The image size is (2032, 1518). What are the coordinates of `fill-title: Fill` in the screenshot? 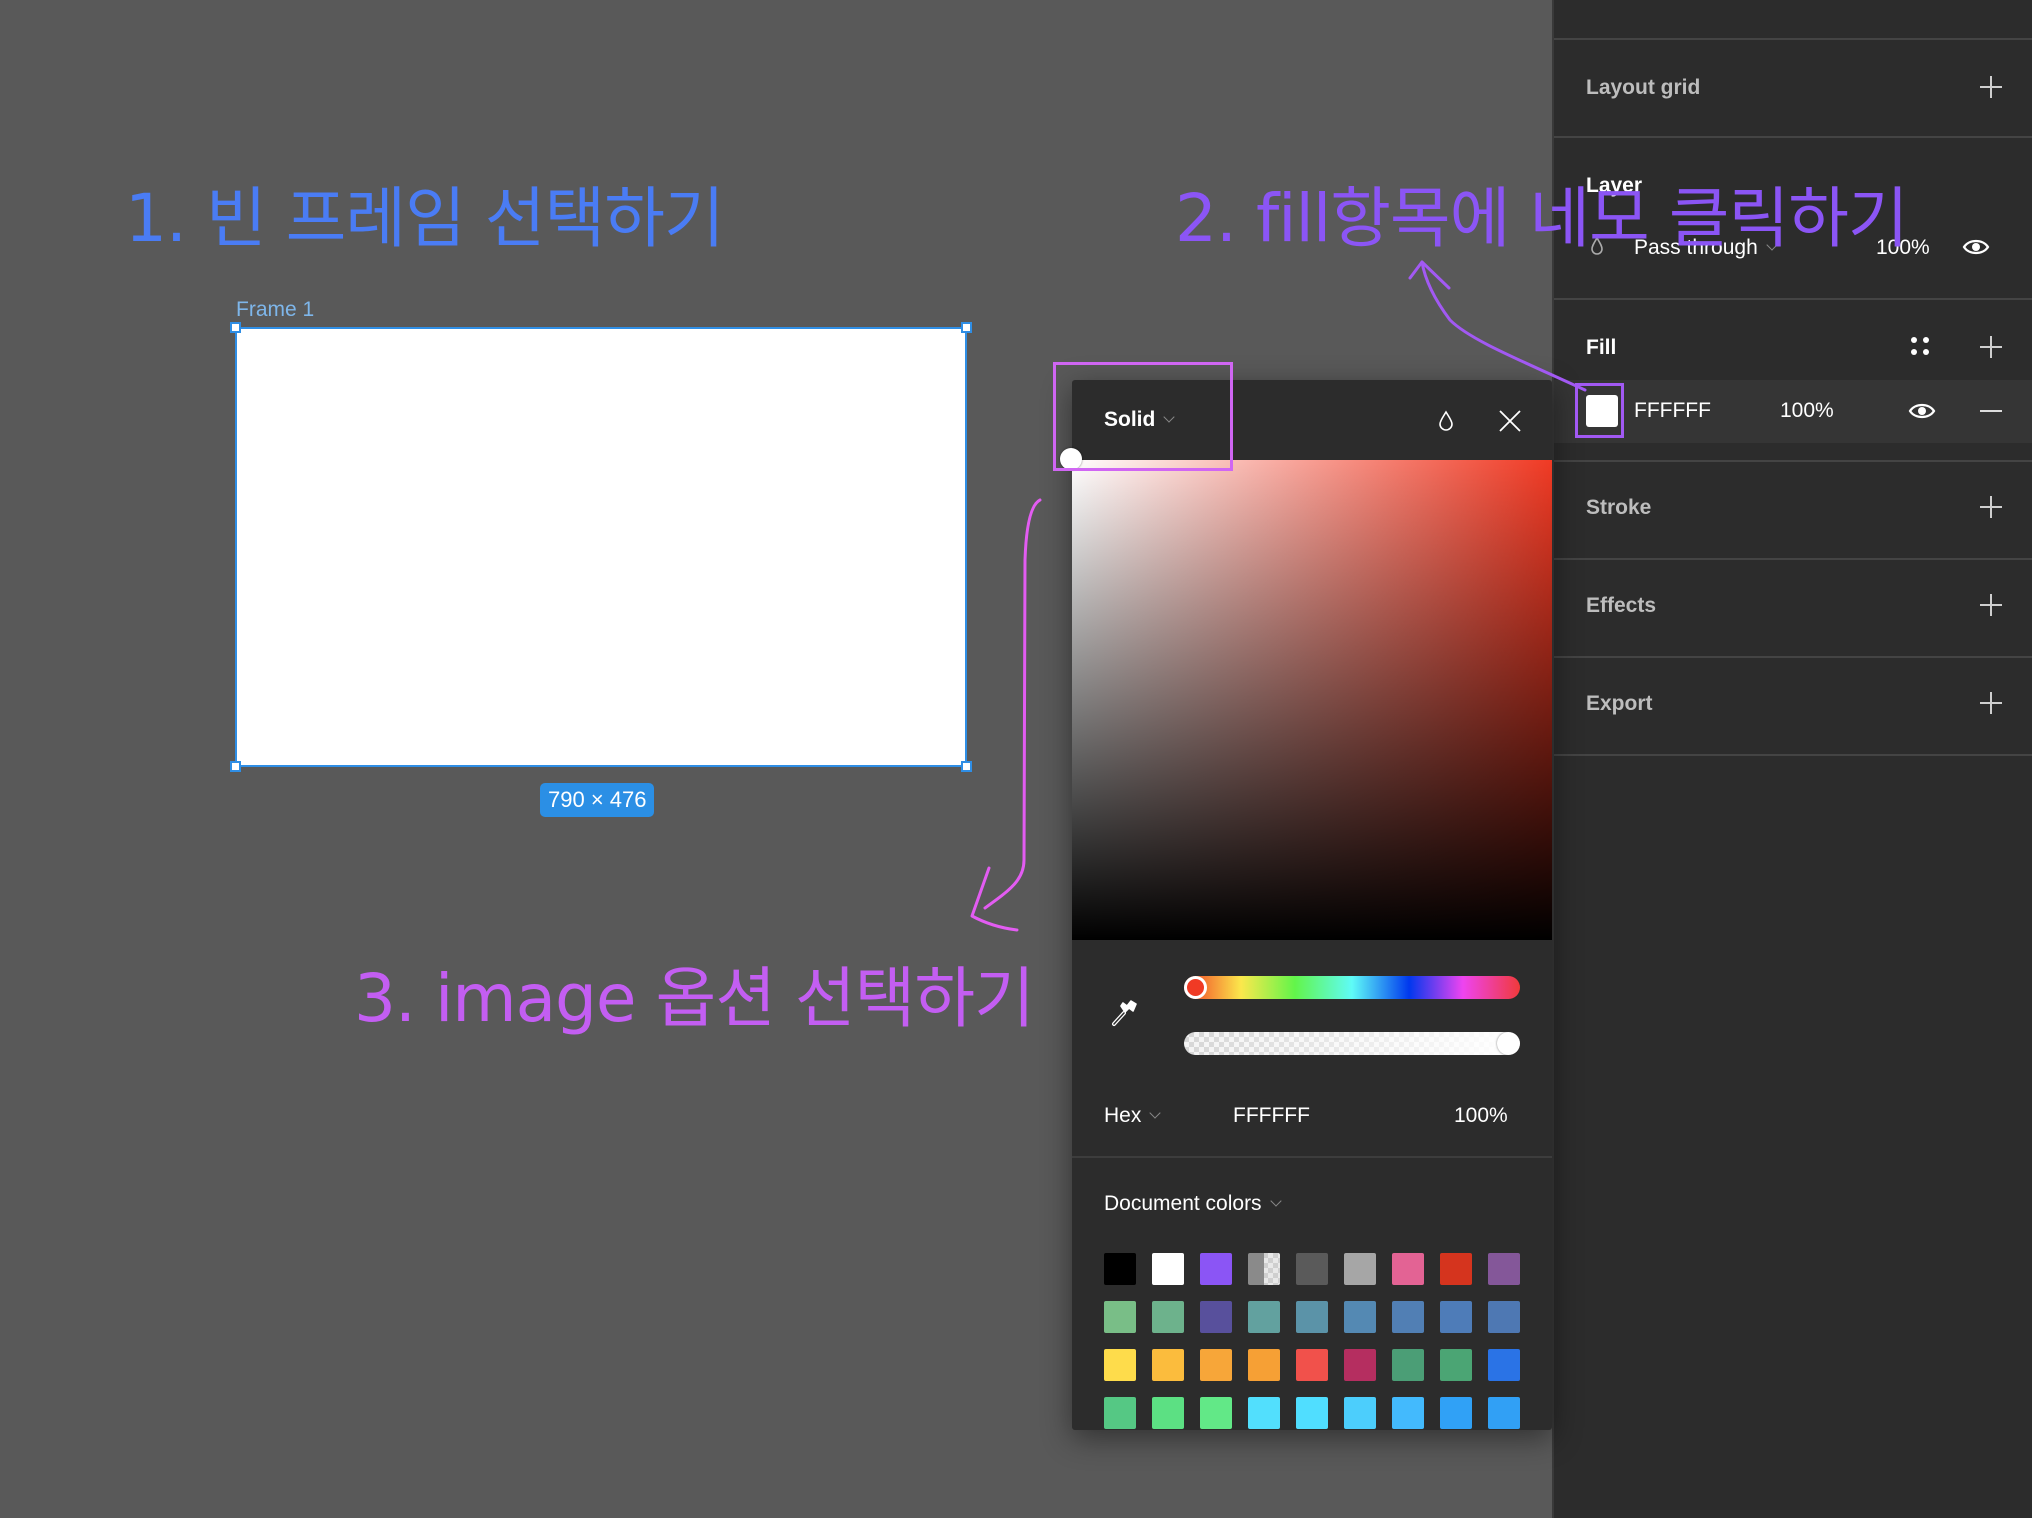 It's located at (1601, 347).